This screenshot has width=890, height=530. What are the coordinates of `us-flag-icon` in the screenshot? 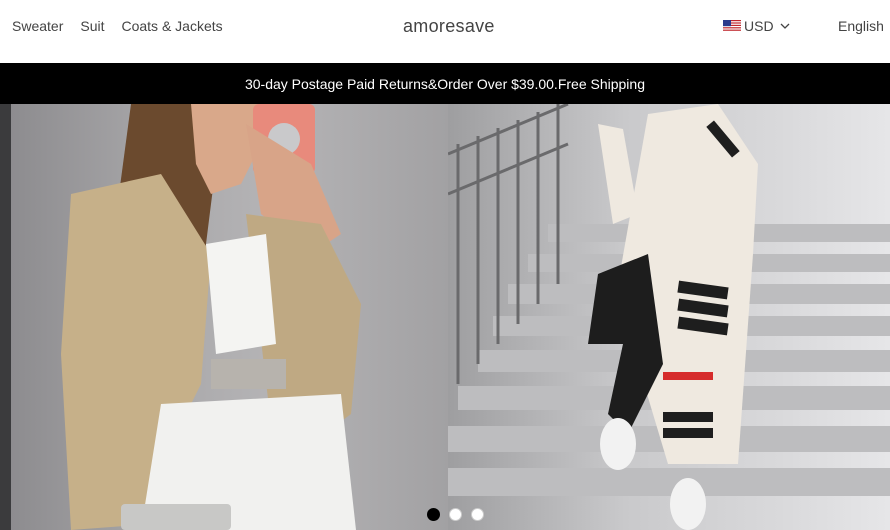 It's located at (732, 26).